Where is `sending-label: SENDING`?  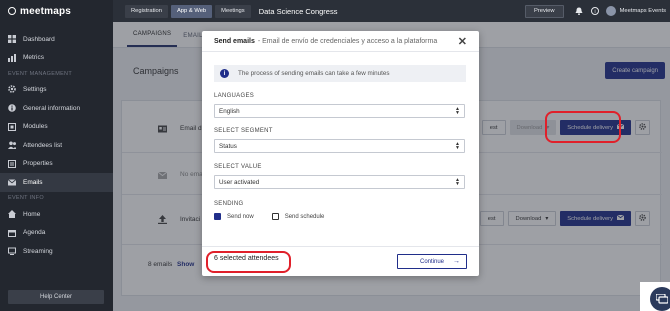 sending-label: SENDING is located at coordinates (229, 204).